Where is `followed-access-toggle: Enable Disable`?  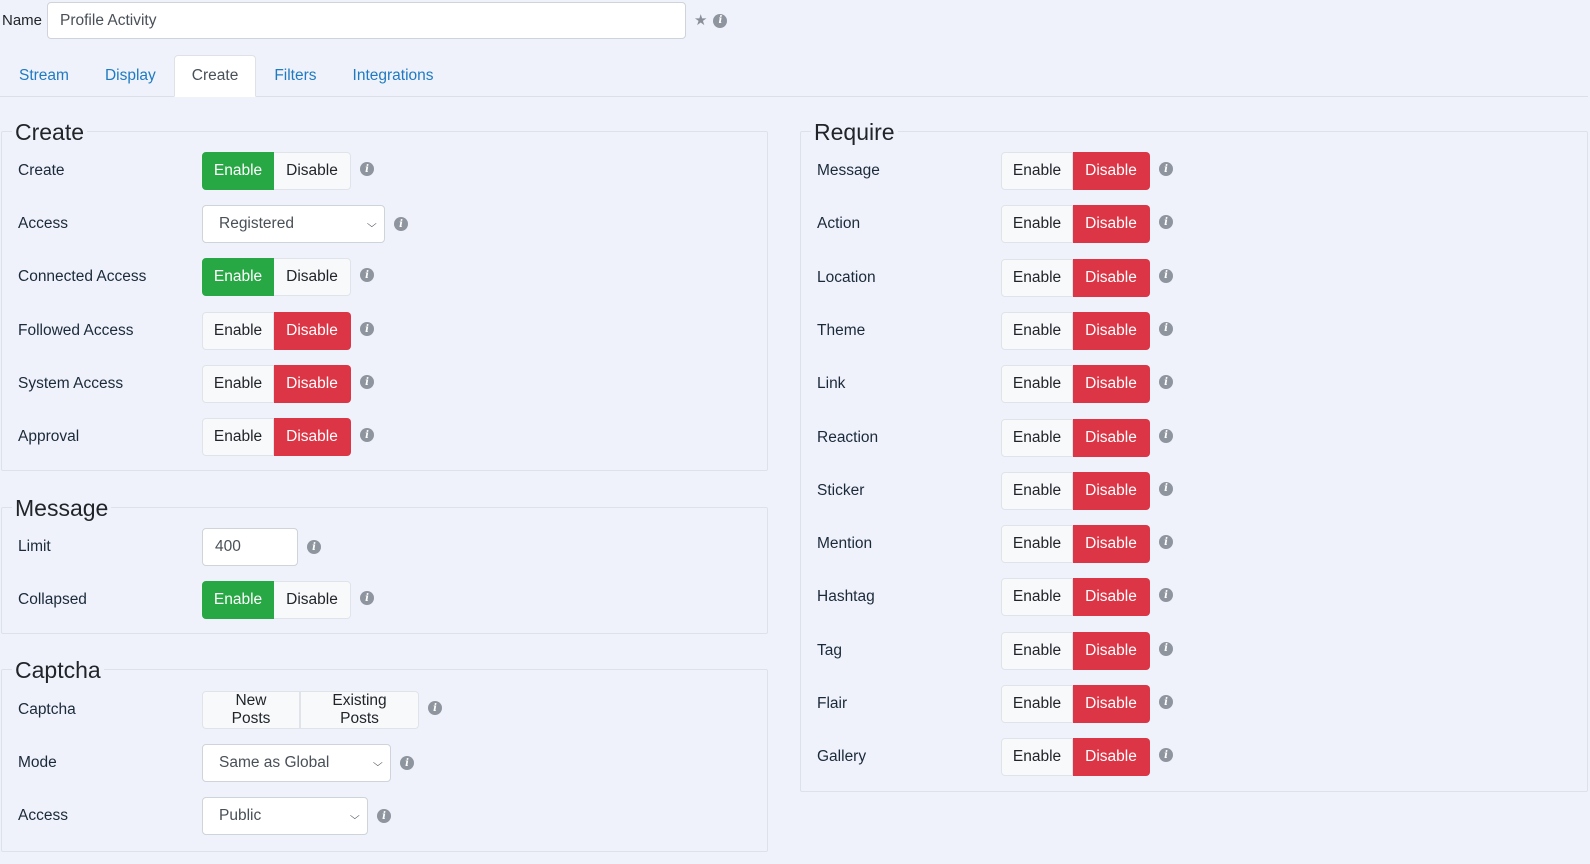
followed-access-toggle: Enable Disable is located at coordinates (276, 331).